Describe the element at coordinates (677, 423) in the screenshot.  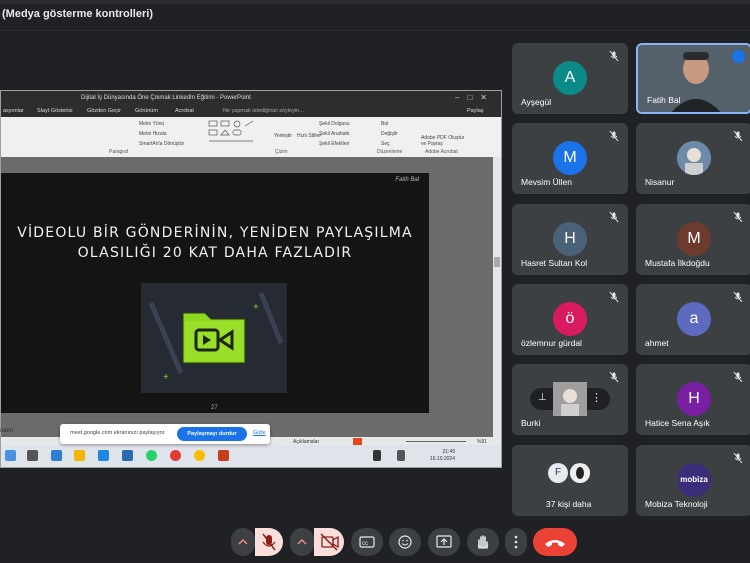
I see `participant-name: Hatice Sena Aşık` at that location.